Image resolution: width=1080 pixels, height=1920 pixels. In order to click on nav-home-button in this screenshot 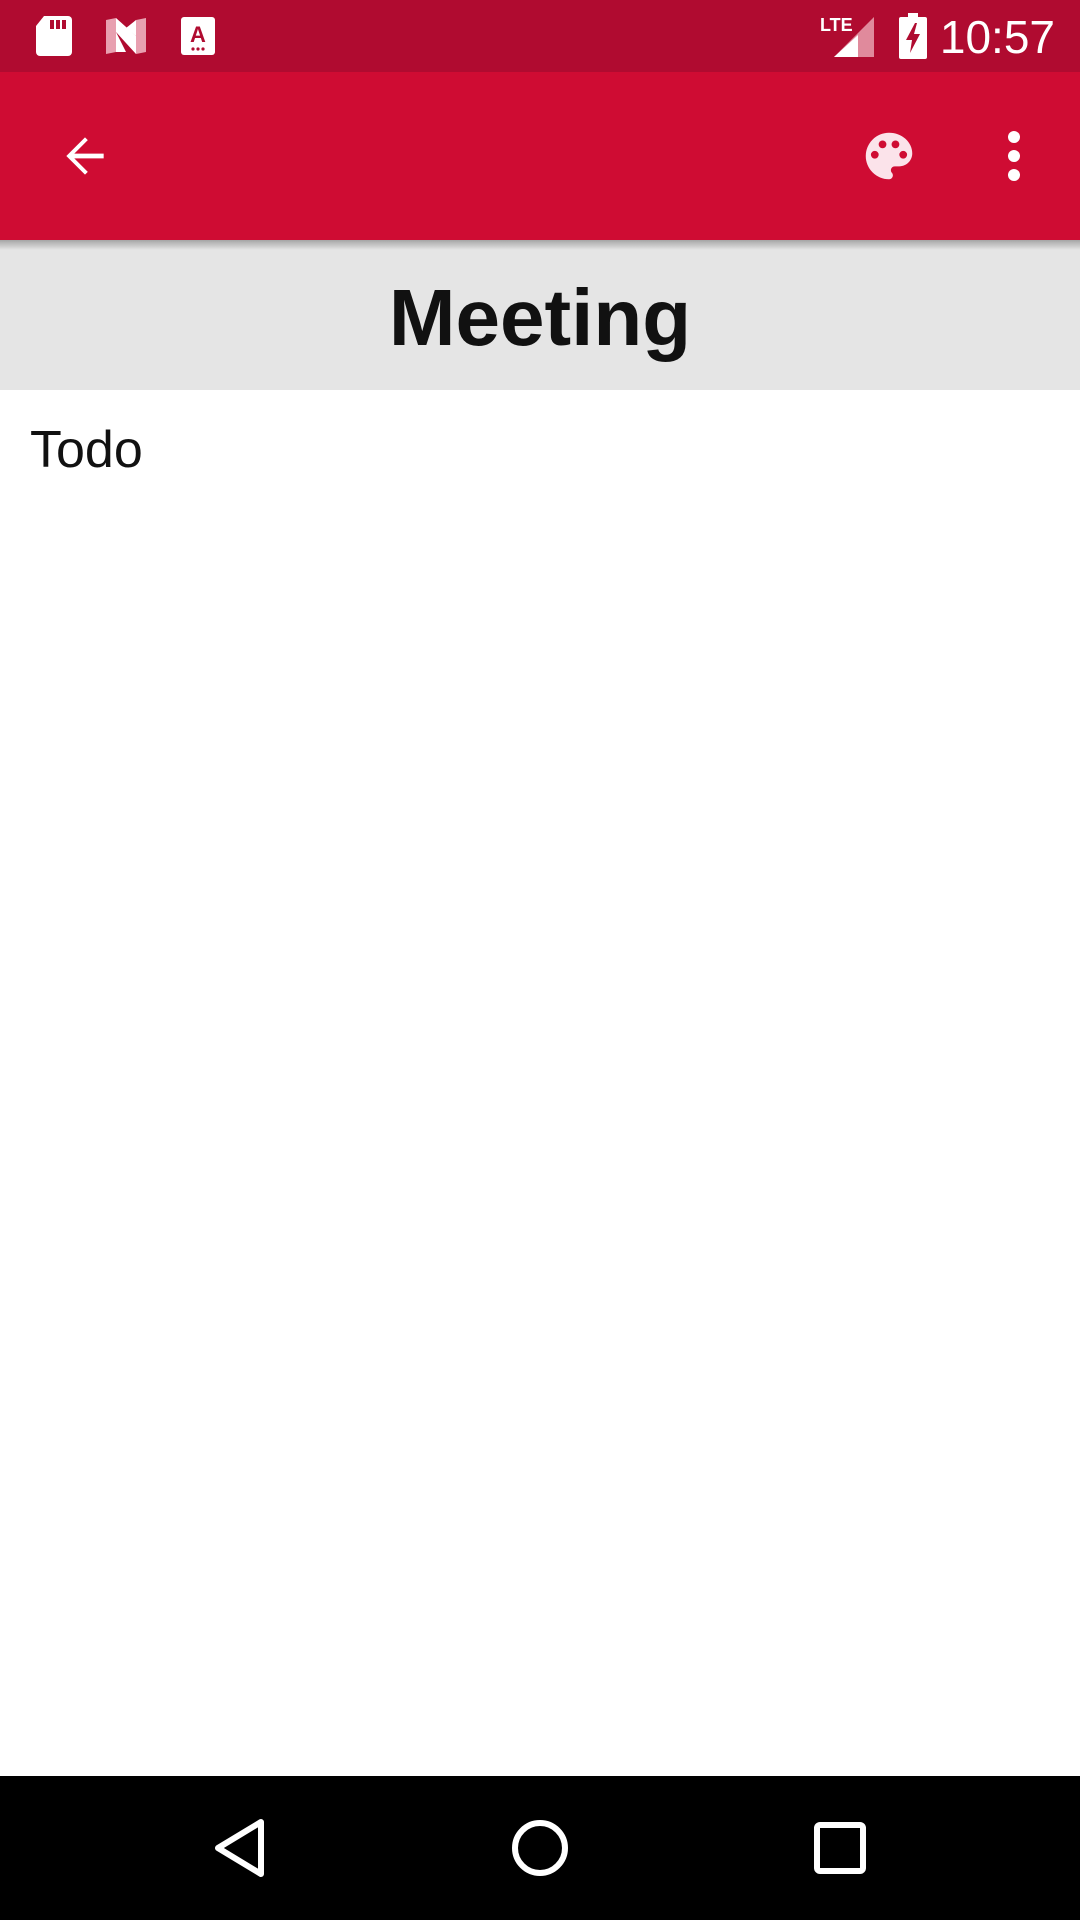, I will do `click(540, 1848)`.